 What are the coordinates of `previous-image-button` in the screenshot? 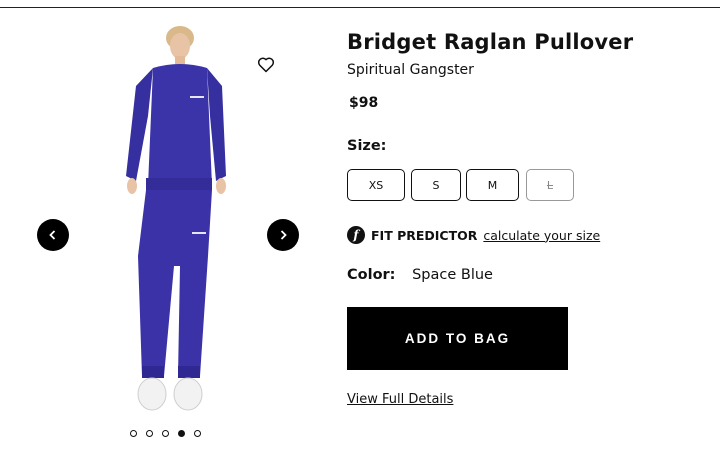 It's located at (53, 235).